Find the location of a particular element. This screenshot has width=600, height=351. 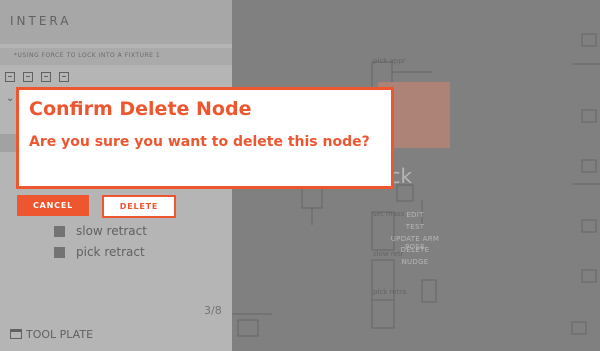

delete-button: DELETE is located at coordinates (139, 206).